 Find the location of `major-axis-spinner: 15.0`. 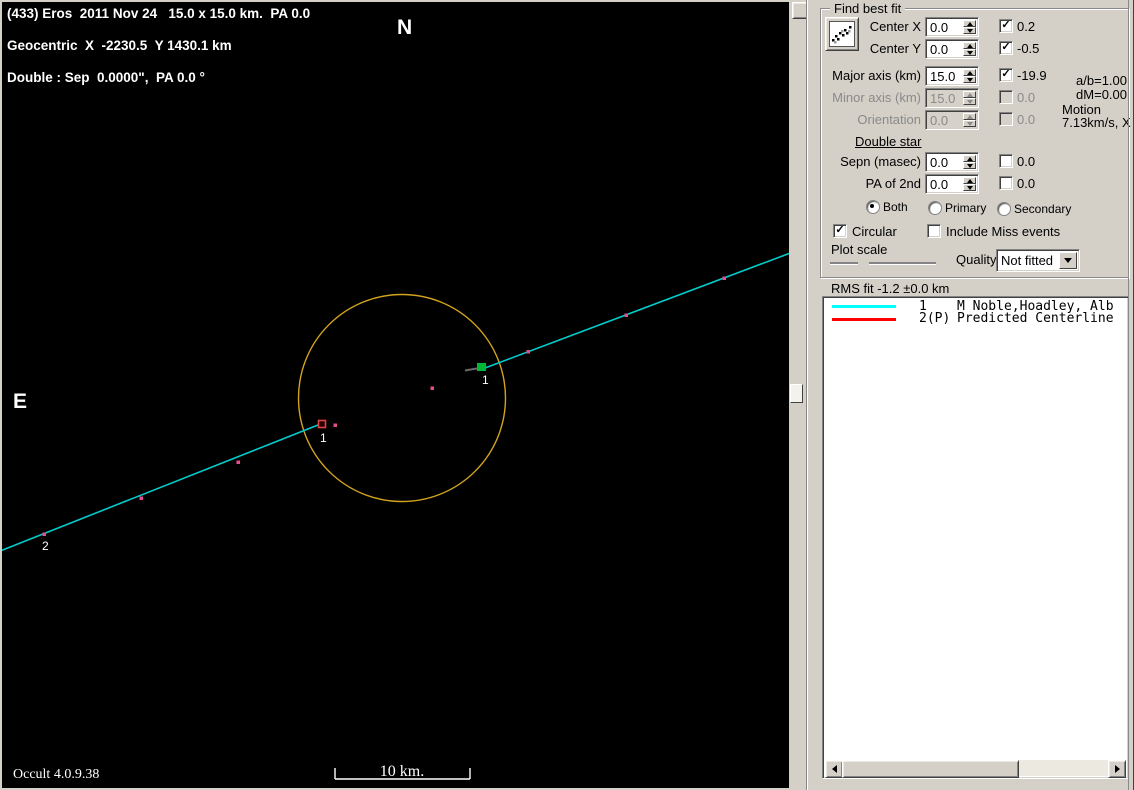

major-axis-spinner: 15.0 is located at coordinates (952, 76).